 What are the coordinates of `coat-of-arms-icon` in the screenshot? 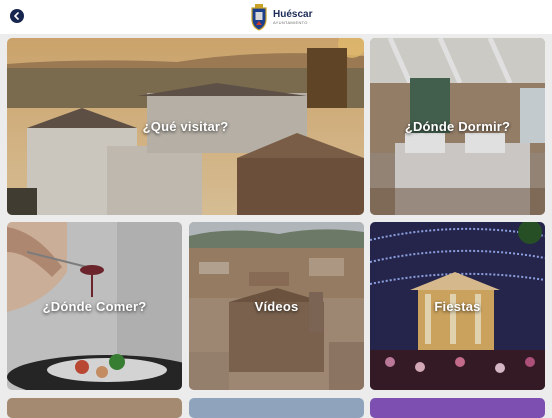 It's located at (259, 17).